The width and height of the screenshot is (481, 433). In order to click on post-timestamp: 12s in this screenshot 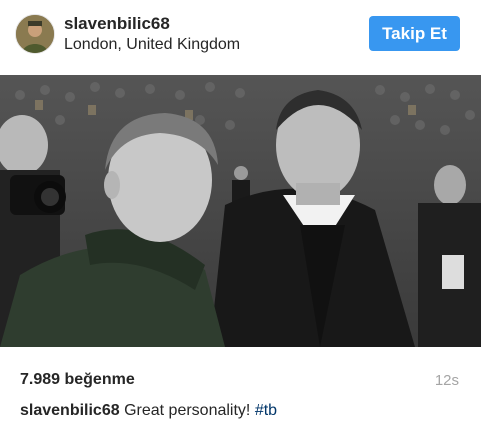, I will do `click(446, 380)`.